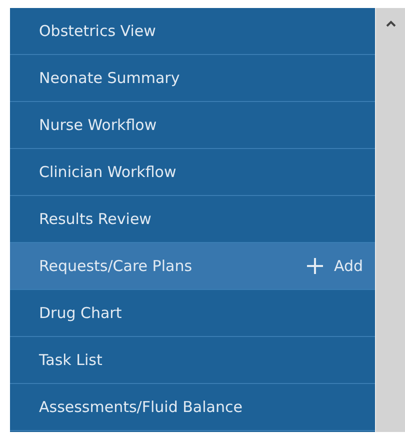 This screenshot has height=438, width=405. What do you see at coordinates (391, 23) in the screenshot?
I see `scroll-up-icon` at bounding box center [391, 23].